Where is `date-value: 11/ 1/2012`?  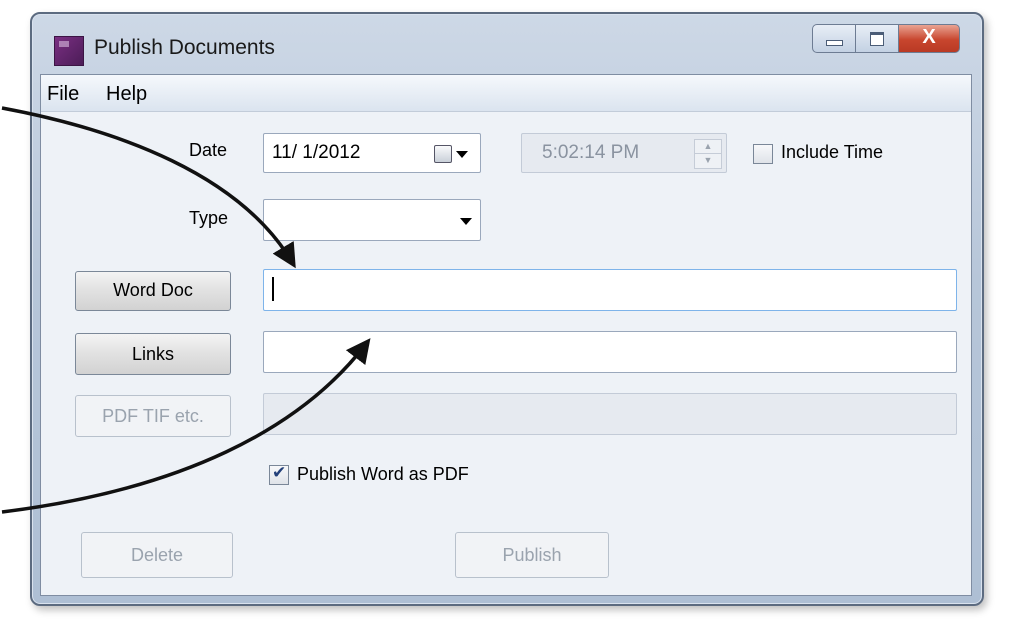
date-value: 11/ 1/2012 is located at coordinates (316, 152).